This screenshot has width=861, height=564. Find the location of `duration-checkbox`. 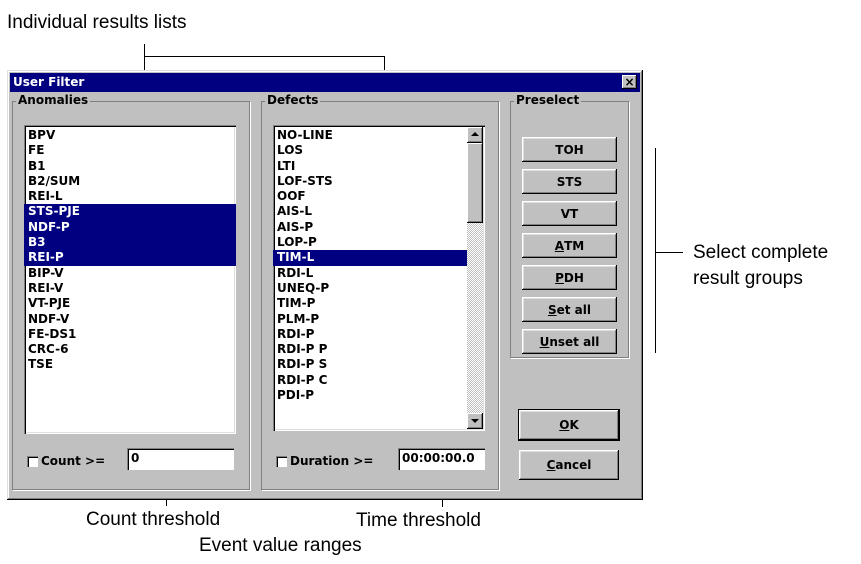

duration-checkbox is located at coordinates (281, 461).